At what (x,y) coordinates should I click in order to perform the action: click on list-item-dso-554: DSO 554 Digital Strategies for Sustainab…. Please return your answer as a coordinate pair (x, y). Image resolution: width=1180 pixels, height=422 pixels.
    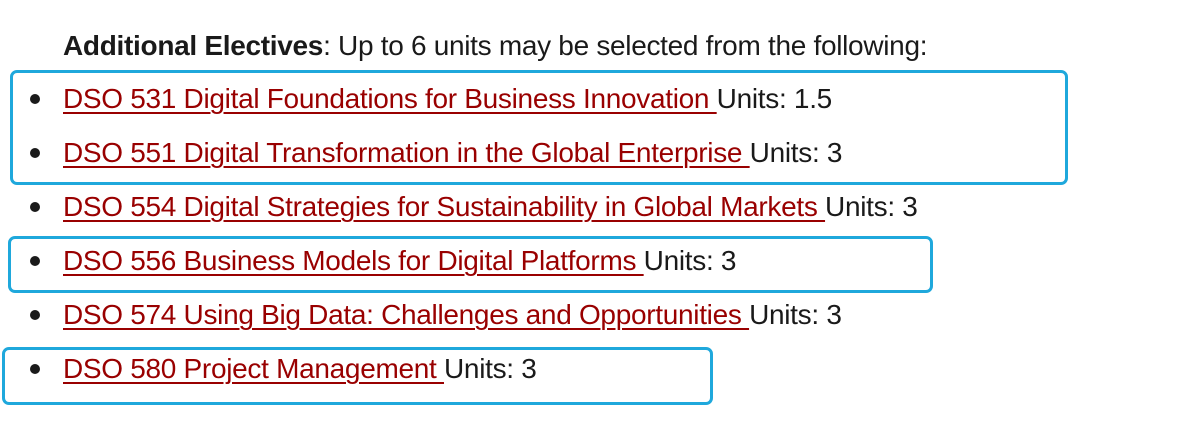
    Looking at the image, I should click on (590, 207).